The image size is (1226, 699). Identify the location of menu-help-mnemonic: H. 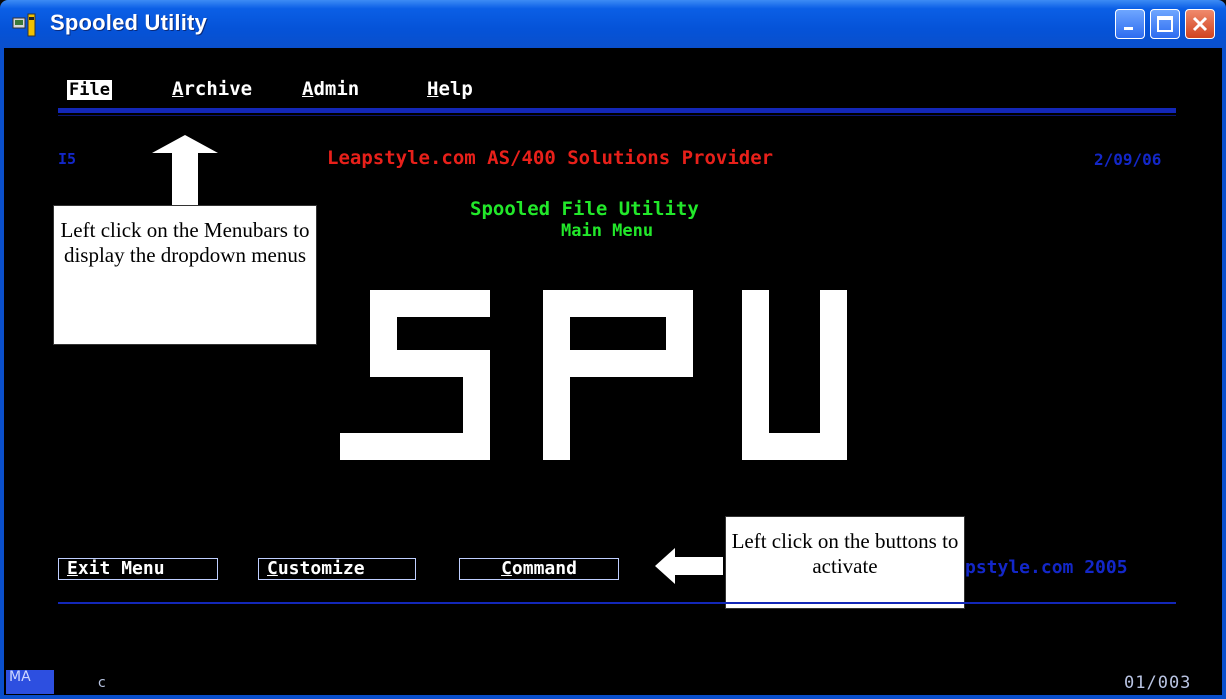
(433, 89).